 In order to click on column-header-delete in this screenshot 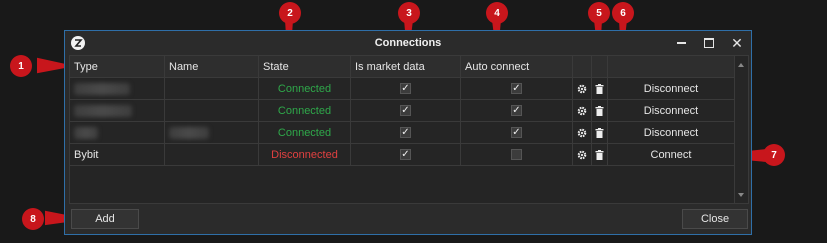, I will do `click(600, 67)`.